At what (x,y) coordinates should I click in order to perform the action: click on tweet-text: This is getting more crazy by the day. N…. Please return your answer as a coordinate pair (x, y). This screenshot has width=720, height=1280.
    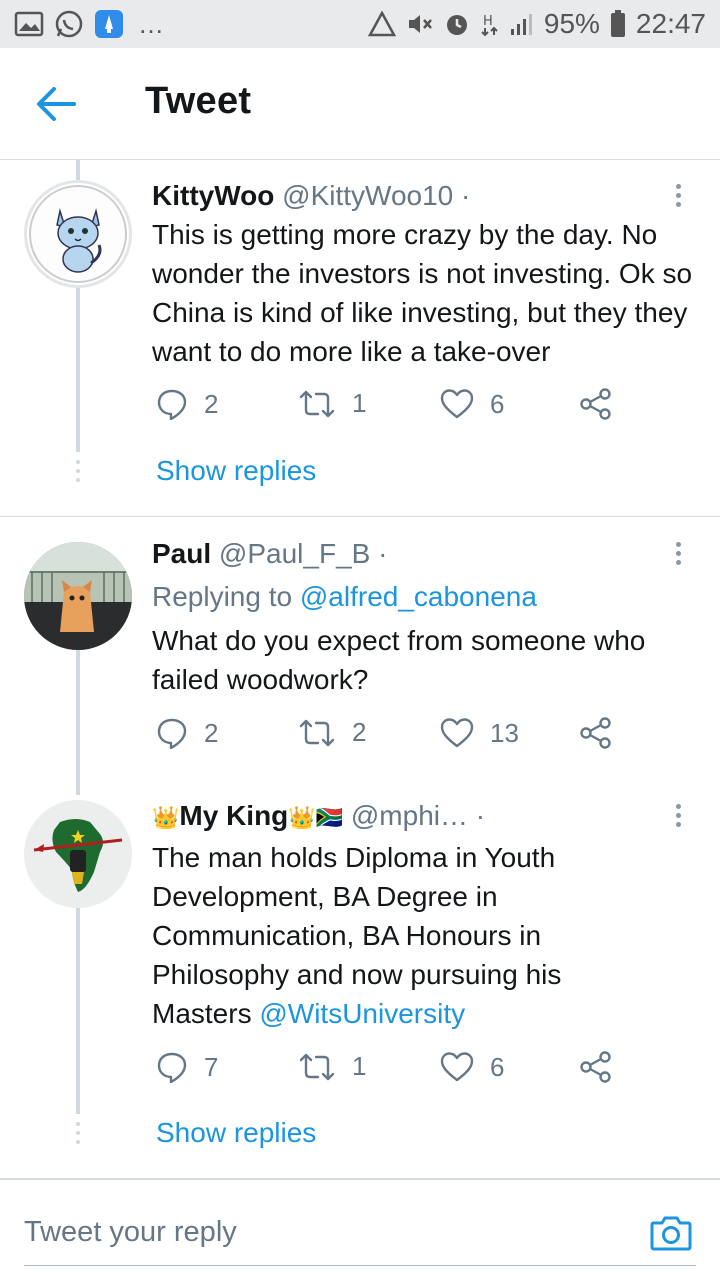
    Looking at the image, I should click on (422, 293).